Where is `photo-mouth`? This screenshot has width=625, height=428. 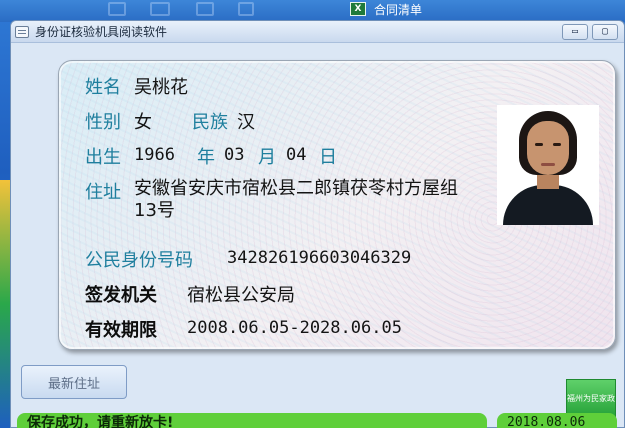
photo-mouth is located at coordinates (548, 164).